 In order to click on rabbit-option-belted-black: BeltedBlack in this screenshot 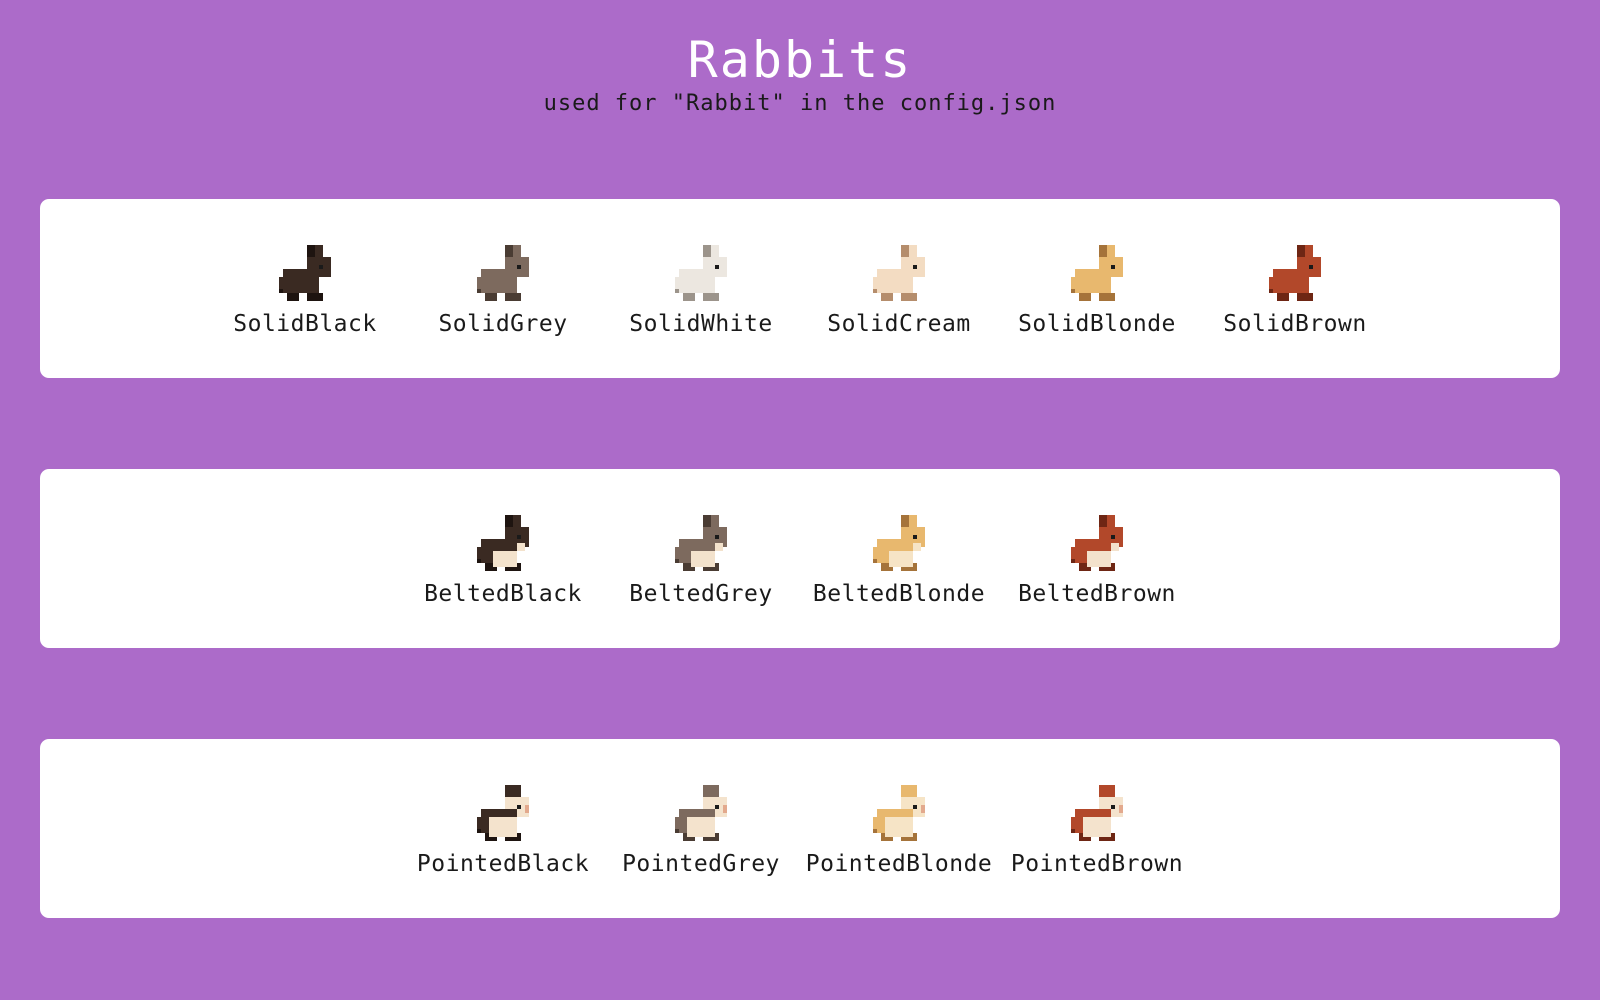, I will do `click(503, 561)`.